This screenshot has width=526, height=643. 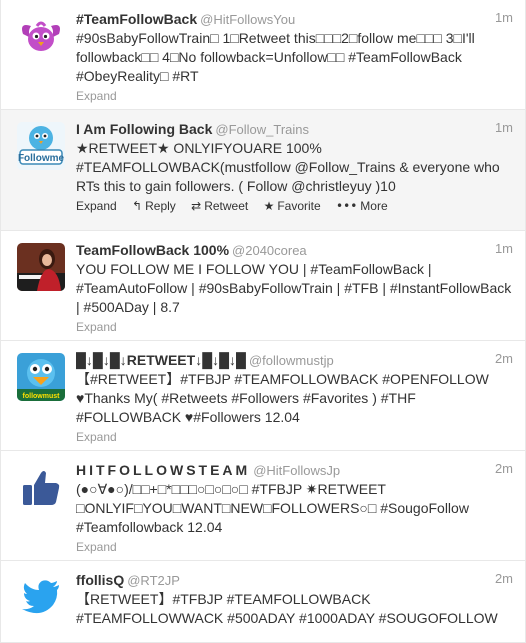 I want to click on tweet-username: @followmustjp, so click(x=291, y=360).